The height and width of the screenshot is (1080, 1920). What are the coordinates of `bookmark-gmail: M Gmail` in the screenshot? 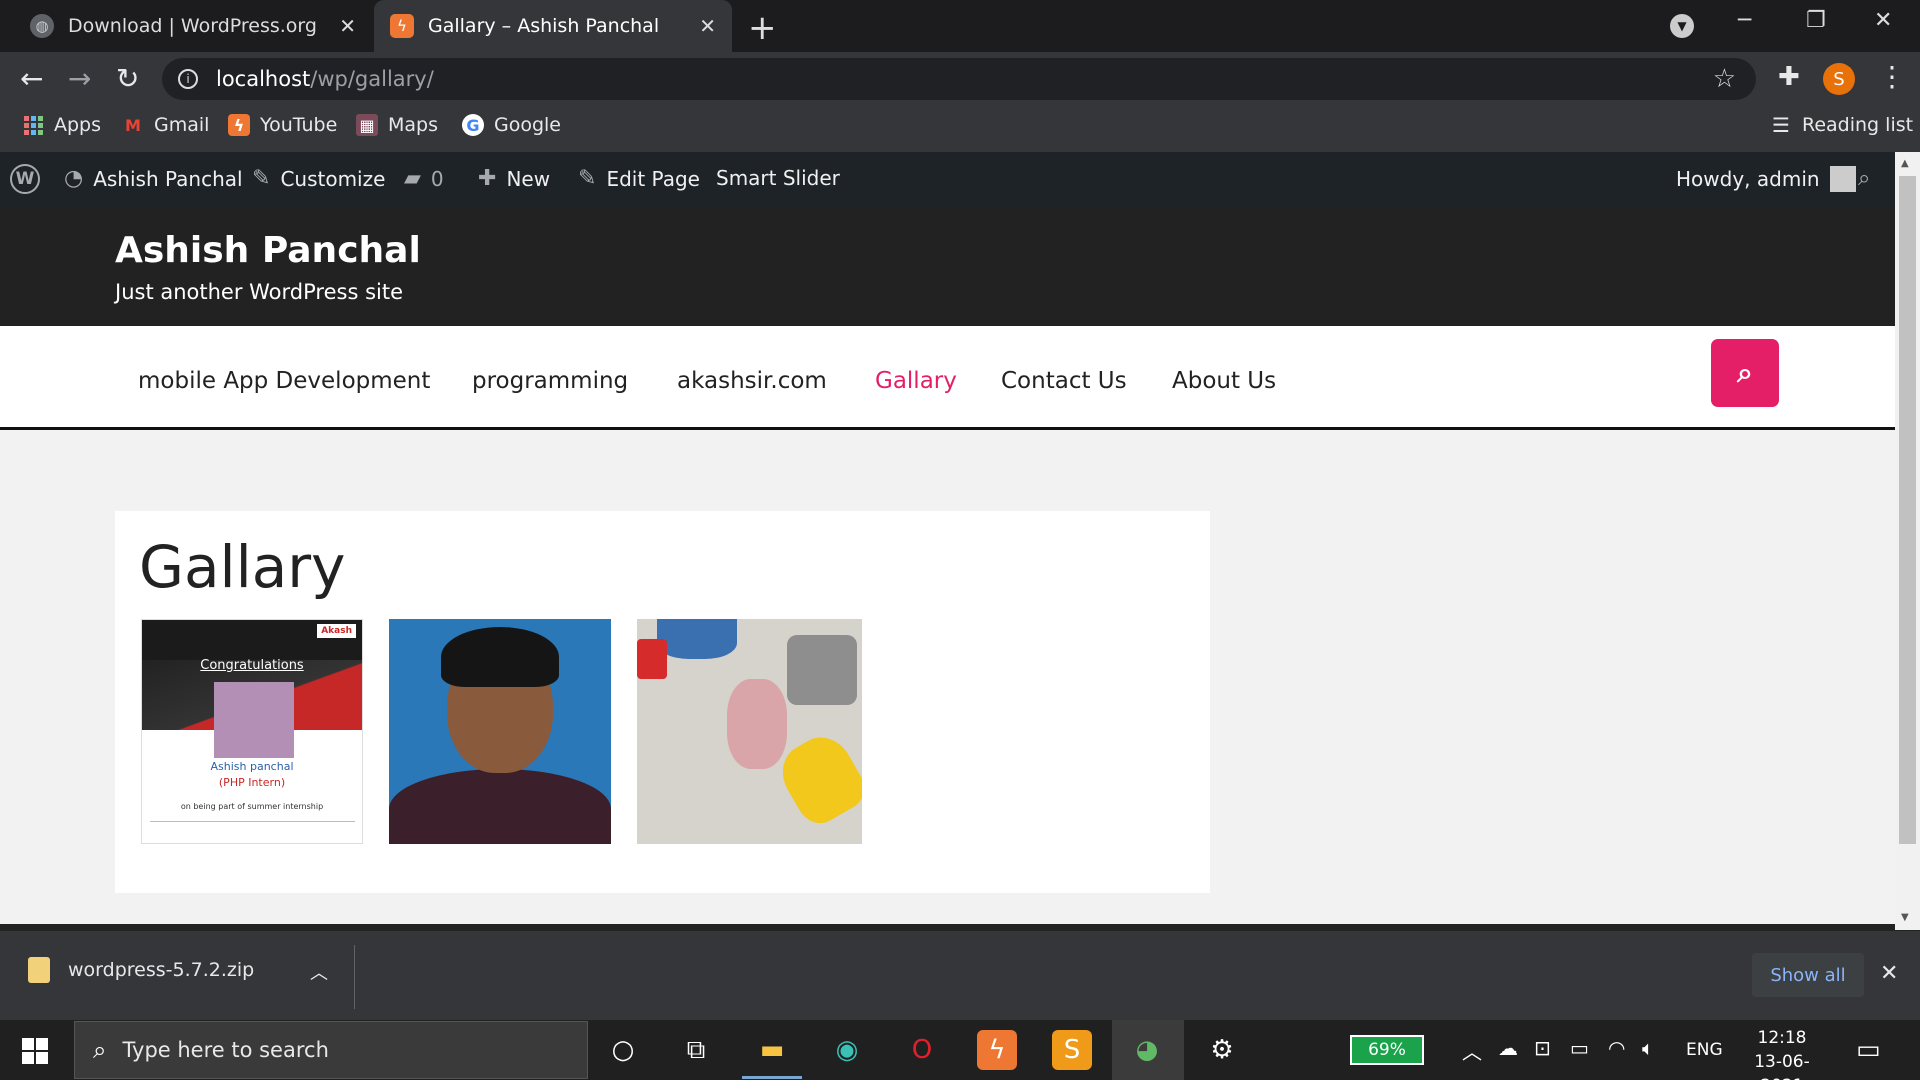 It's located at (165, 125).